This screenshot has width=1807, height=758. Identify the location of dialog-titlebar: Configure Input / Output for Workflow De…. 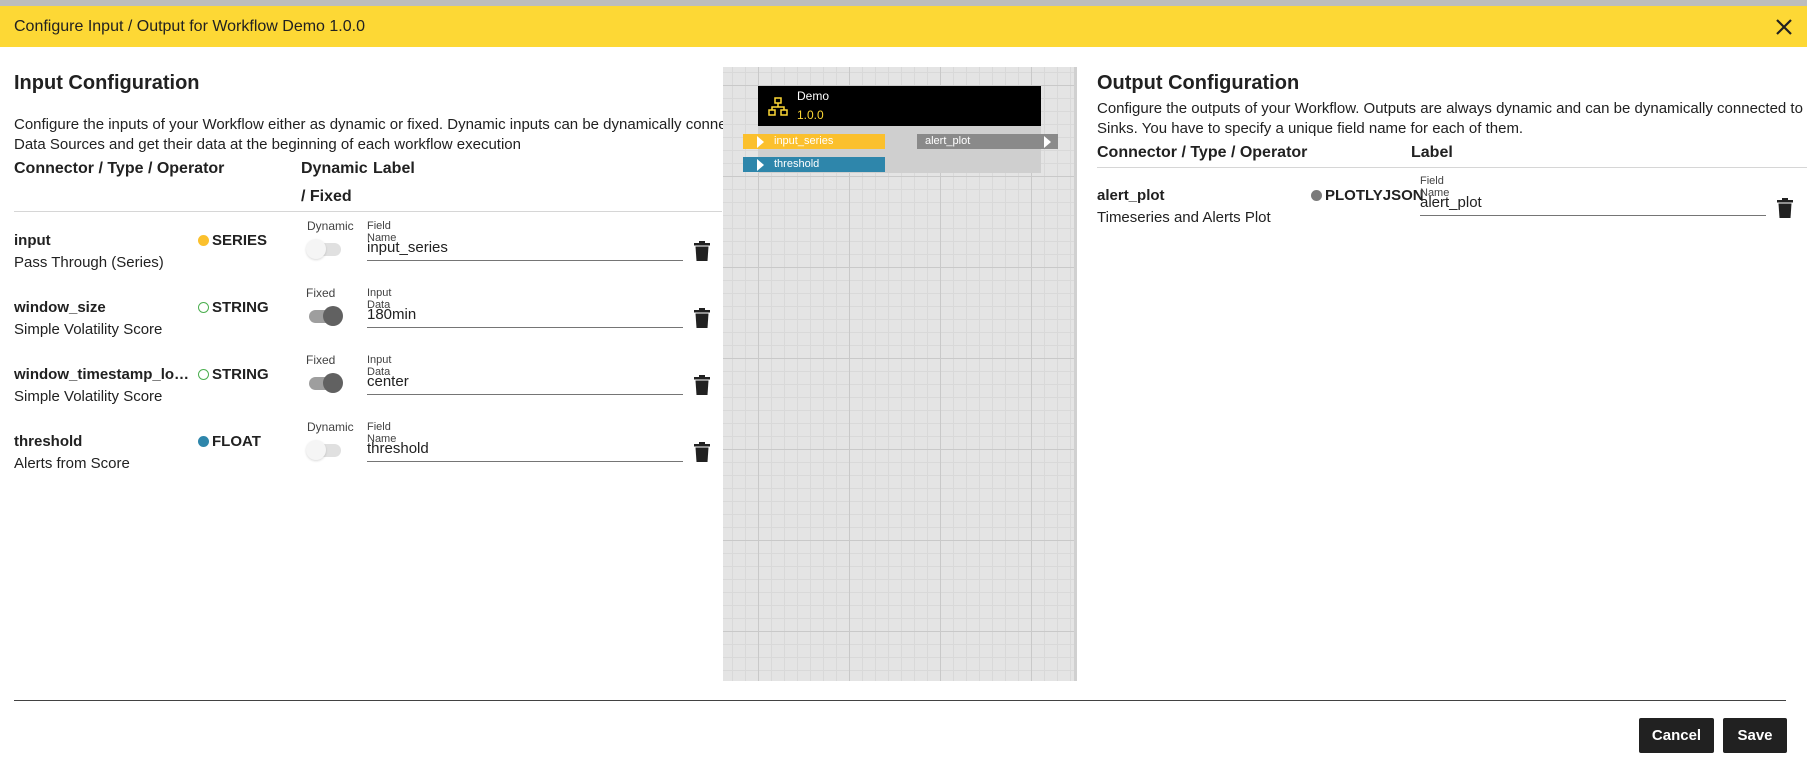
(903, 26).